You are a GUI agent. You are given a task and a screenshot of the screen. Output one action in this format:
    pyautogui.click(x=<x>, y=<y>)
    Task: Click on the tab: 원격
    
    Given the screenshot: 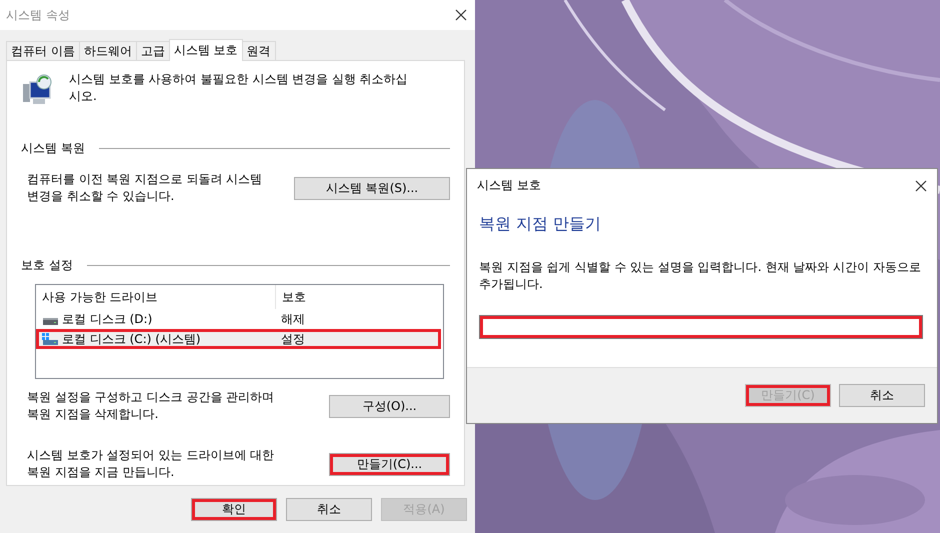 What is the action you would take?
    pyautogui.click(x=259, y=50)
    